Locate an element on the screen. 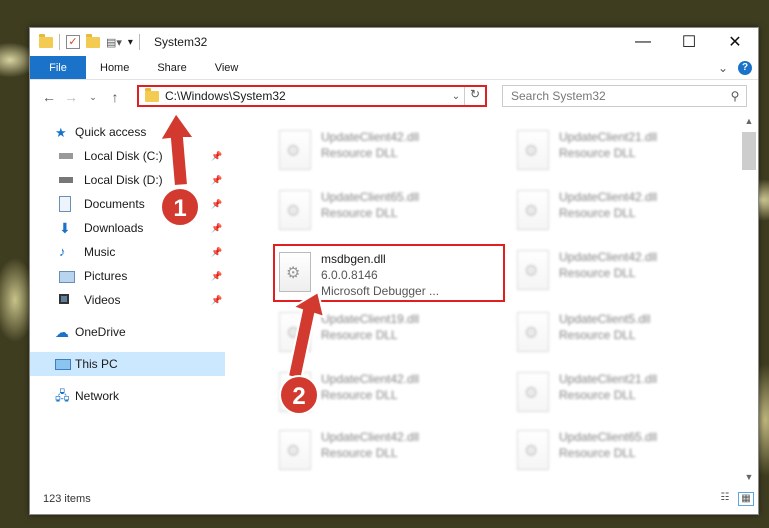  item-count: 123 items is located at coordinates (67, 499).